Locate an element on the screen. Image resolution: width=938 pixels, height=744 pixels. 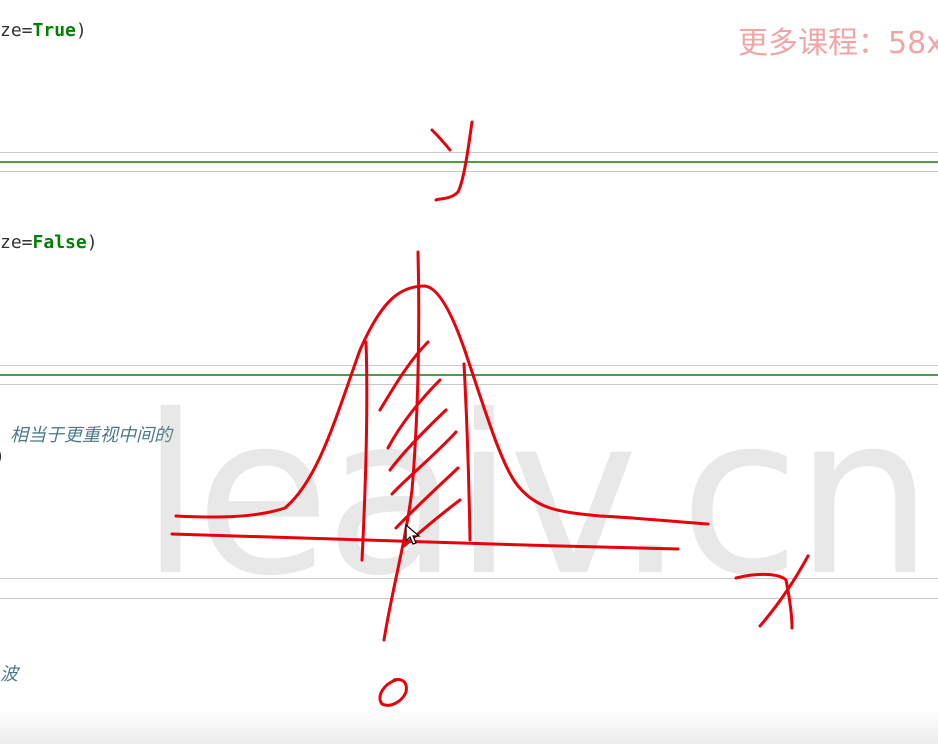
left-boundary-stroke is located at coordinates (364, 451).